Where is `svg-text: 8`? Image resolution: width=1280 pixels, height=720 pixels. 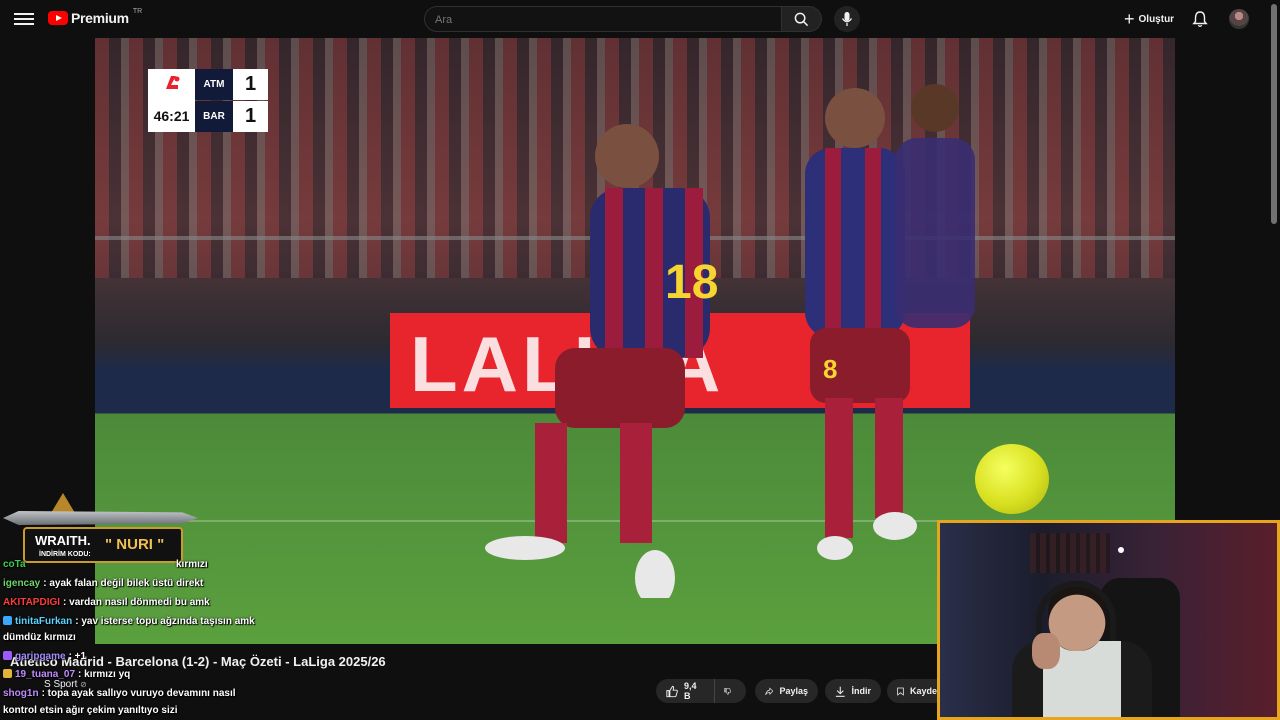 svg-text: 8 is located at coordinates (830, 369).